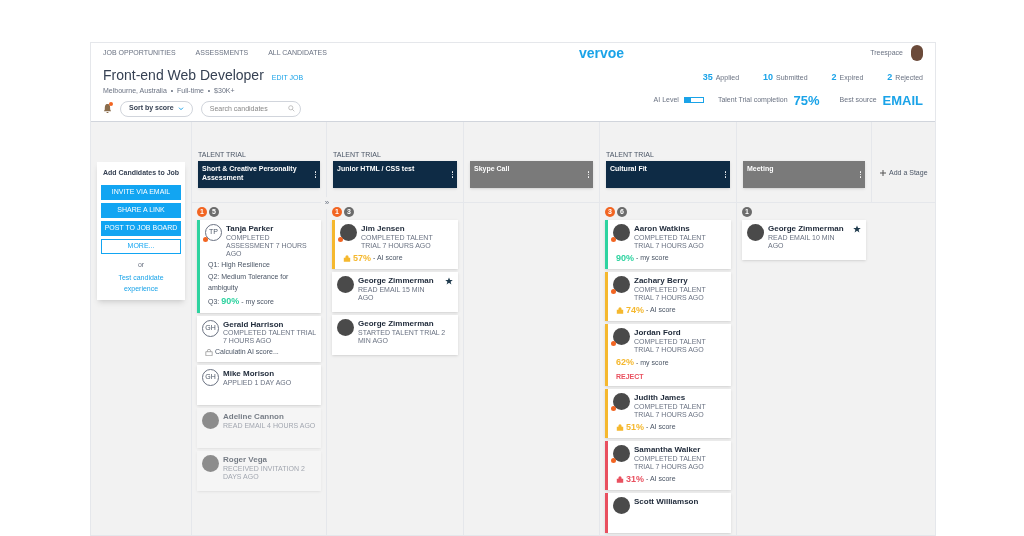  I want to click on candidate-name: Scott Williamson, so click(667, 502).